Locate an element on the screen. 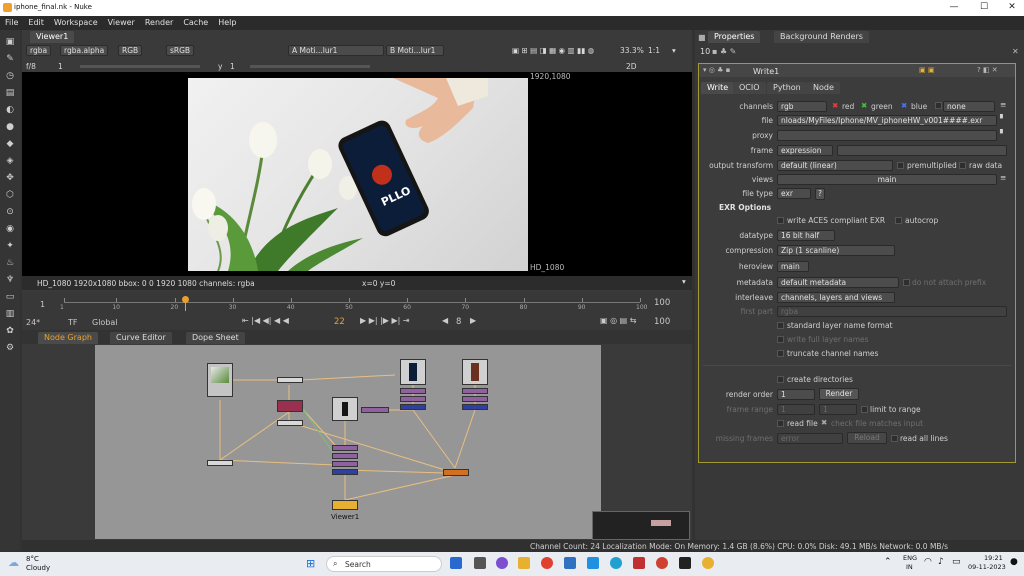 The width and height of the screenshot is (1024, 576). chrome-icon is located at coordinates (547, 563).